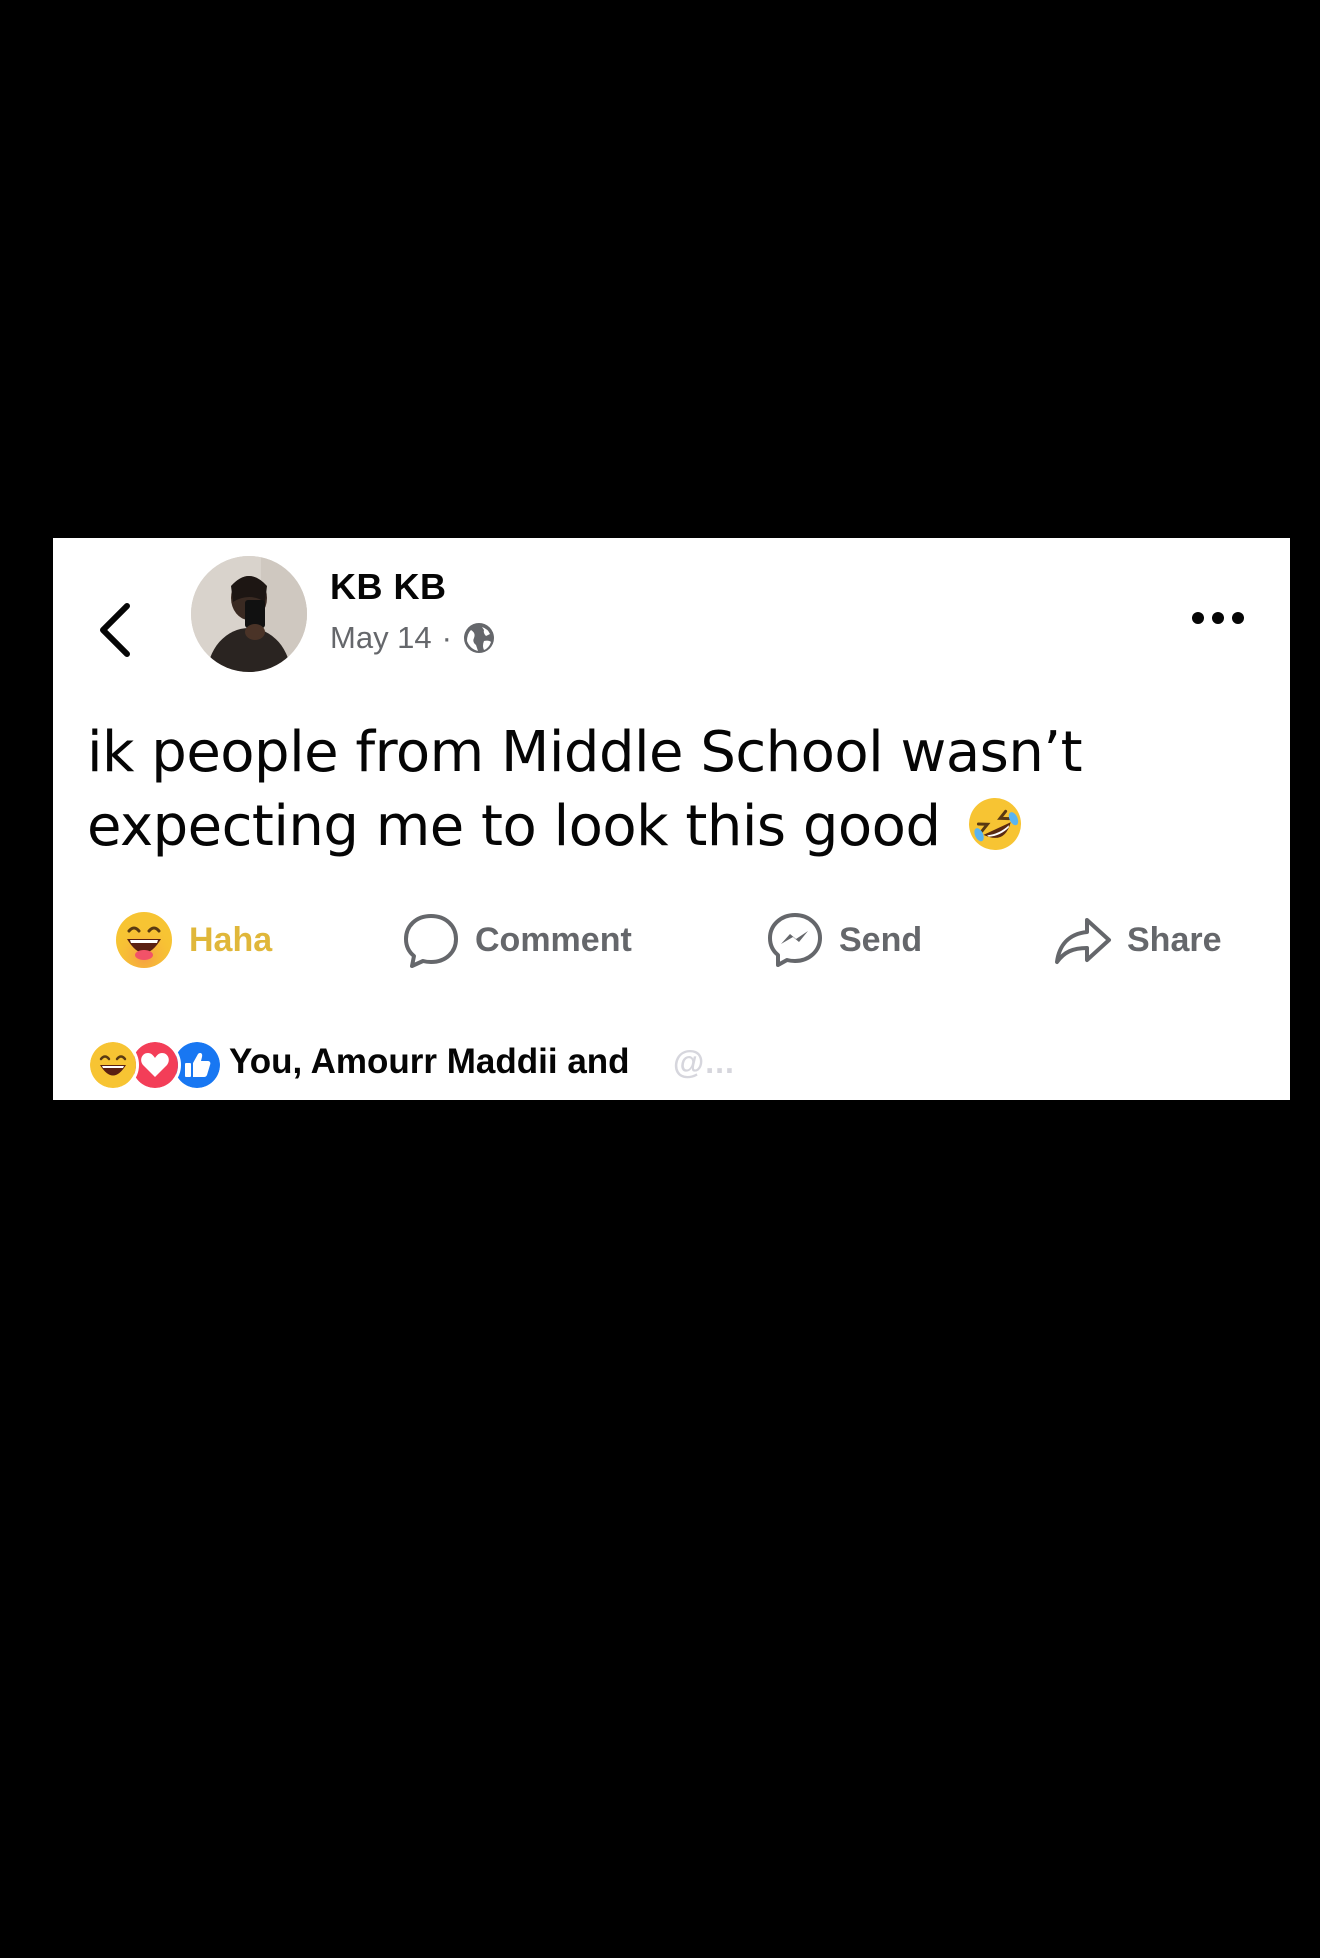 The height and width of the screenshot is (1958, 1320). I want to click on post-actions: Haha Comment Send Share, so click(671, 940).